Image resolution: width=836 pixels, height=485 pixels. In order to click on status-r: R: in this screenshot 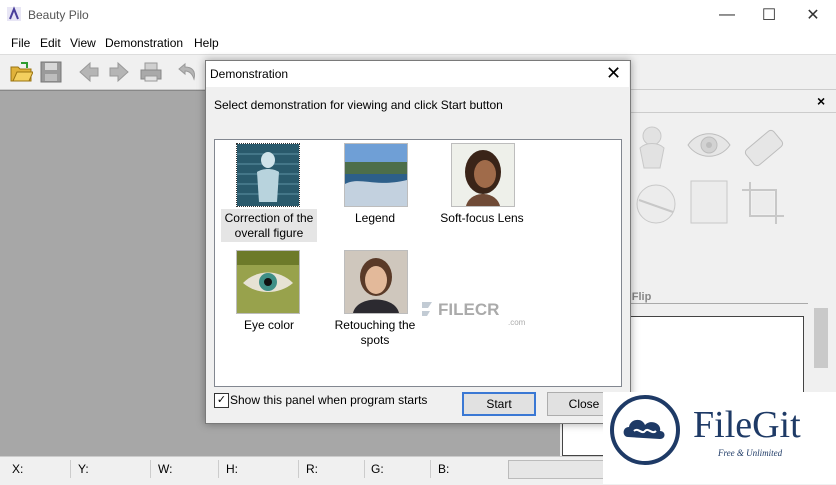, I will do `click(312, 469)`.